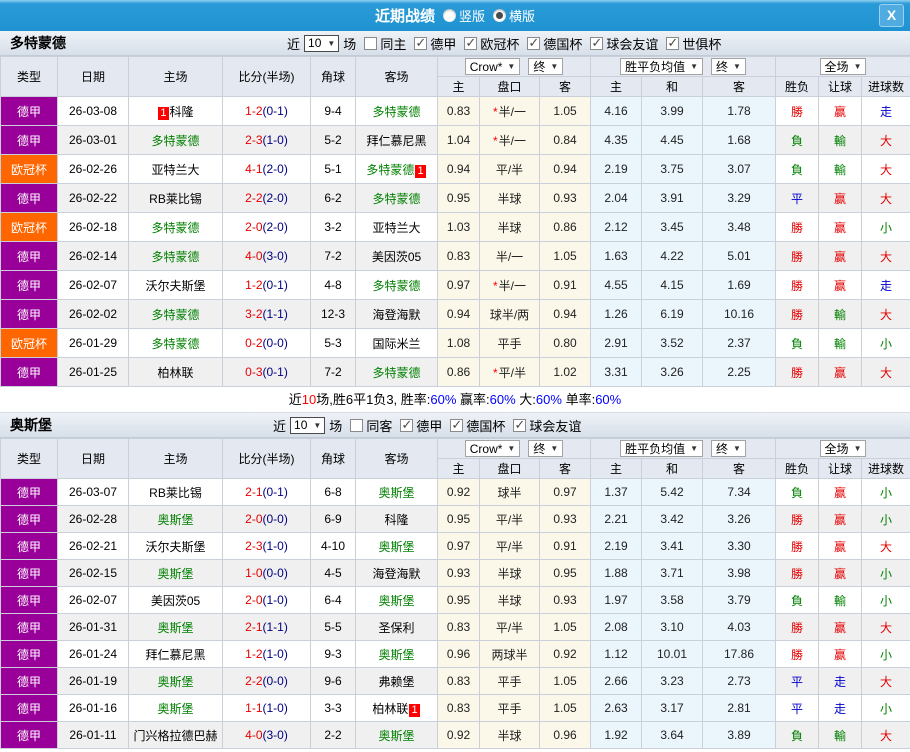 The image size is (910, 752). I want to click on radio-vertical-label: 竖版, so click(471, 16).